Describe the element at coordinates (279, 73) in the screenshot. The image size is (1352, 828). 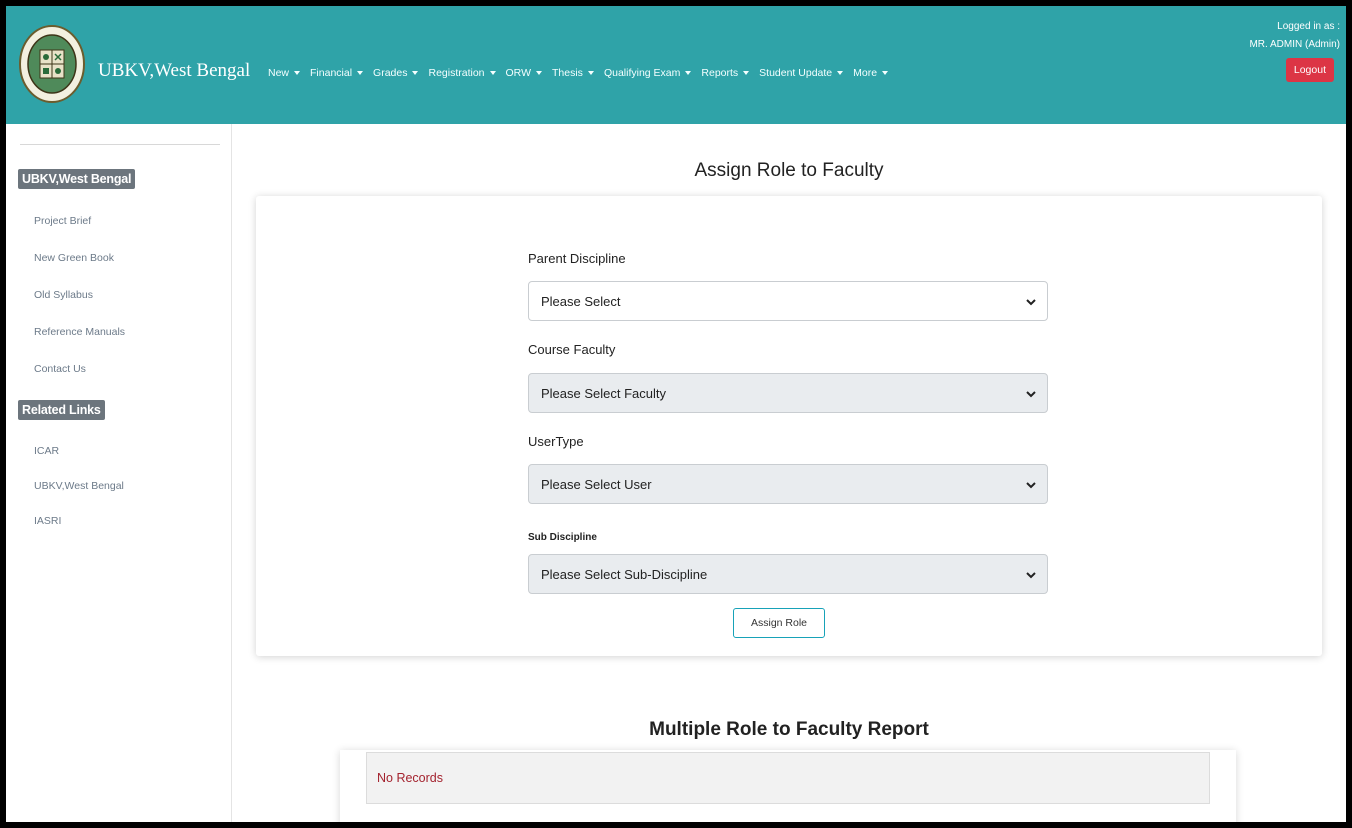
I see `nav-new-label: New` at that location.